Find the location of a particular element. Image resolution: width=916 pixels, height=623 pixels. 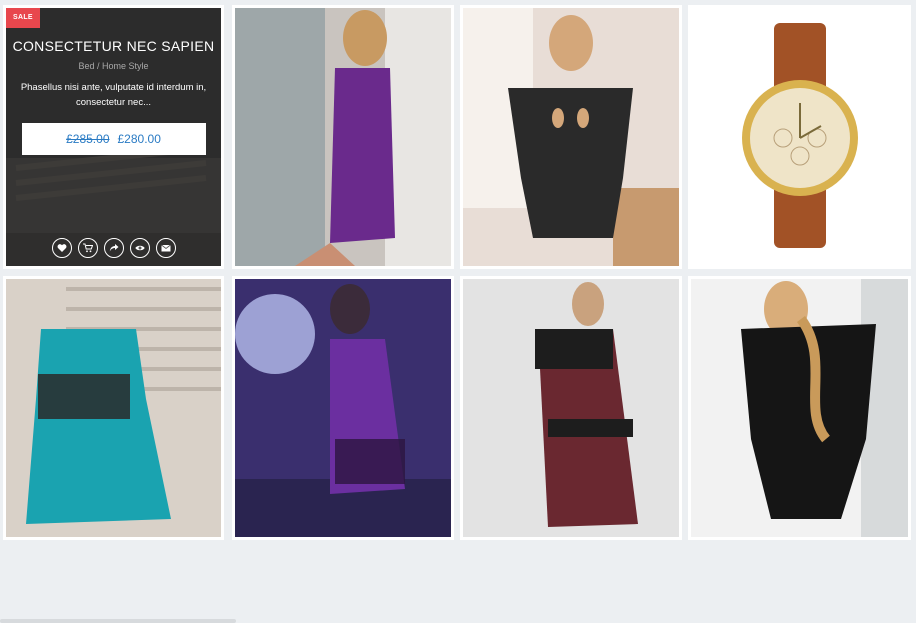

cart-icon is located at coordinates (87, 248).